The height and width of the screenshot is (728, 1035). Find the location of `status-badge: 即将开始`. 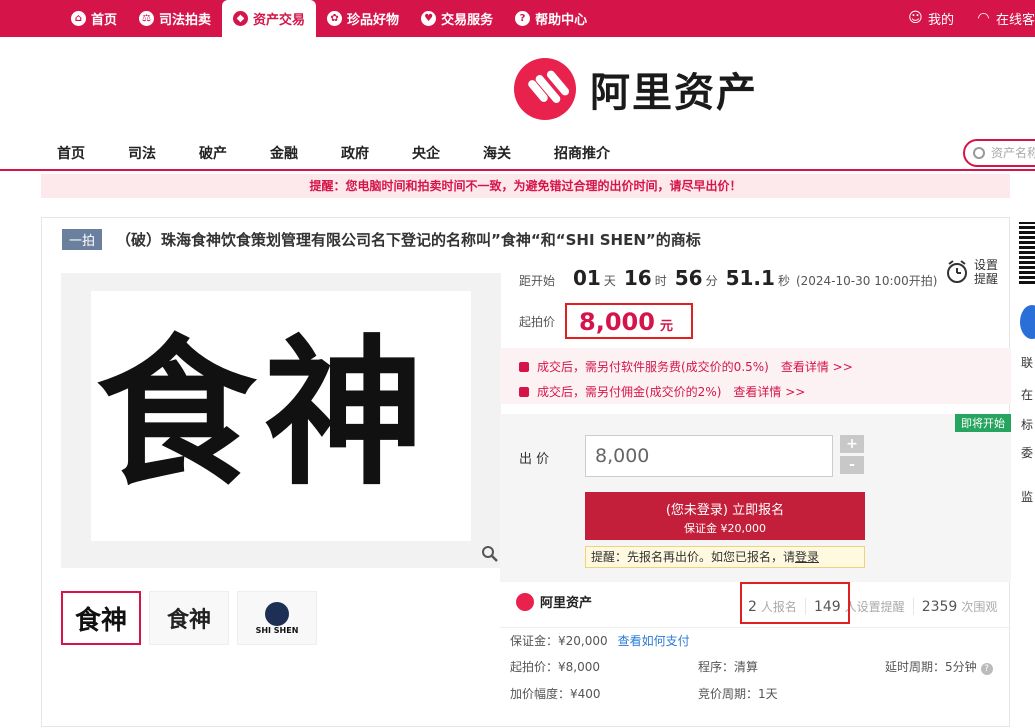

status-badge: 即将开始 is located at coordinates (983, 423).